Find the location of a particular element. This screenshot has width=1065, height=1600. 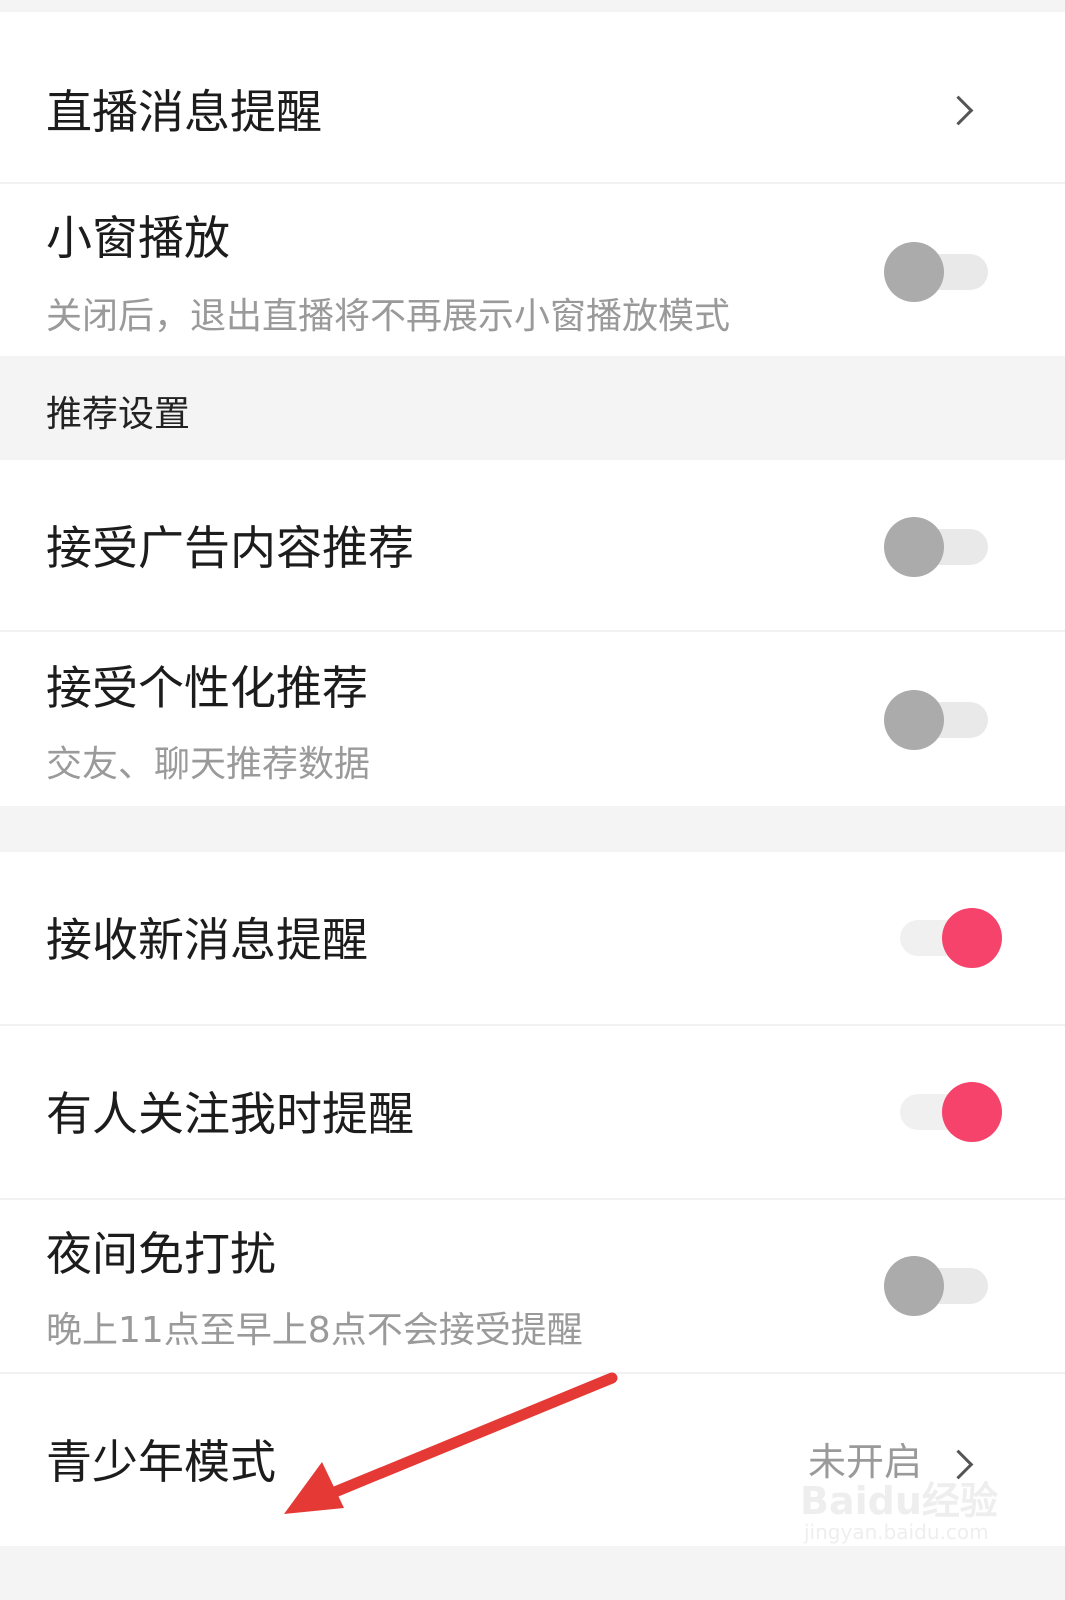

annotation-arrow-icon is located at coordinates (451, 1443).